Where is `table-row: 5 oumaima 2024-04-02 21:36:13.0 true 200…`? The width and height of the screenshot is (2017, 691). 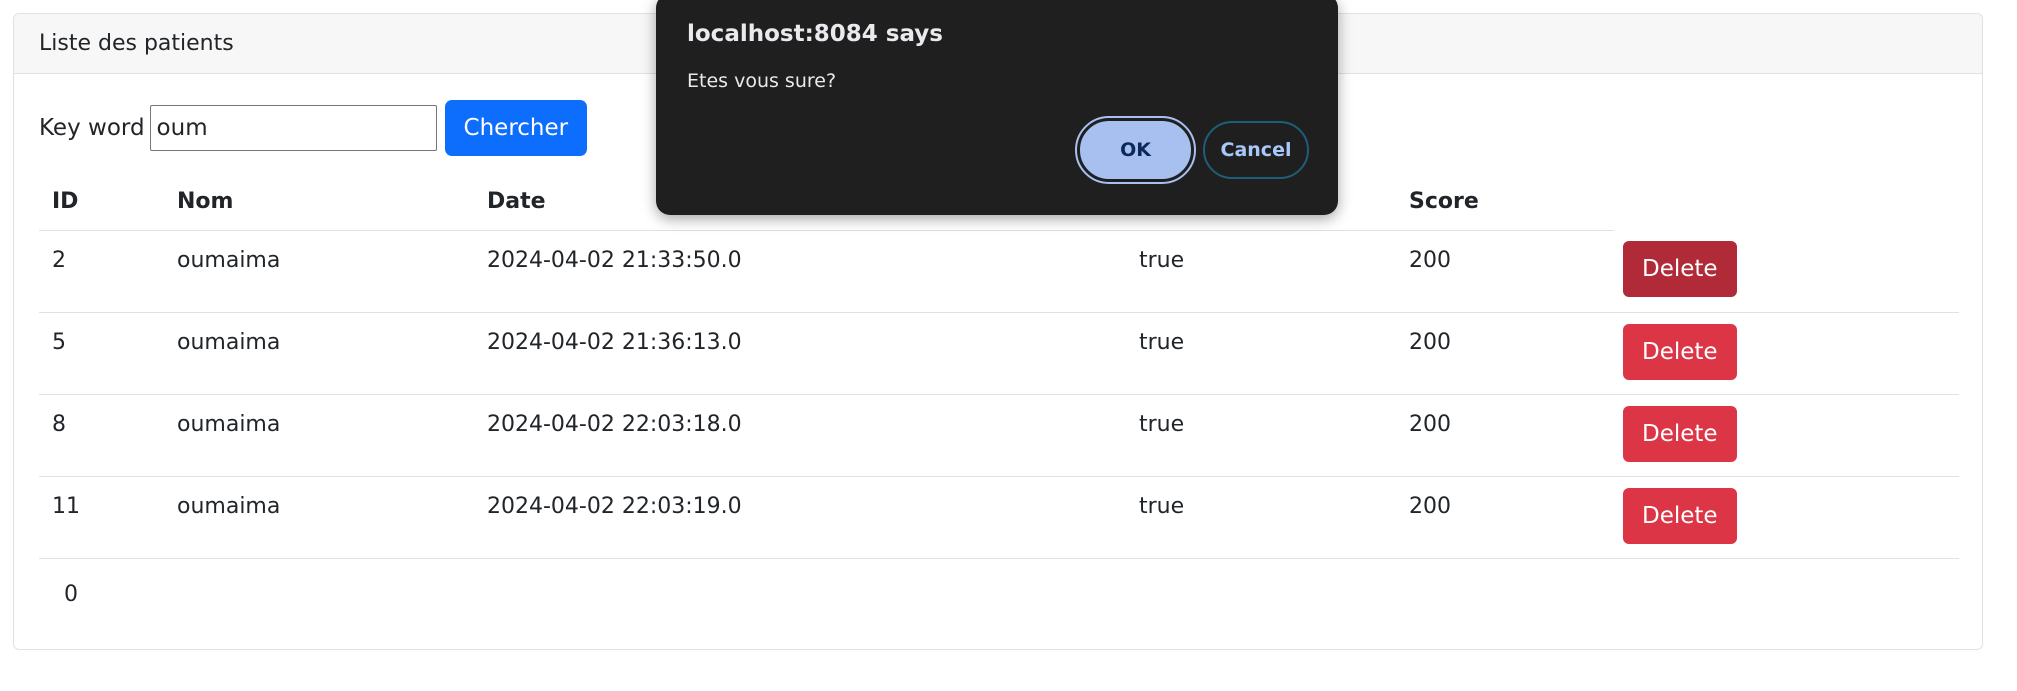
table-row: 5 oumaima 2024-04-02 21:36:13.0 true 200… is located at coordinates (999, 353).